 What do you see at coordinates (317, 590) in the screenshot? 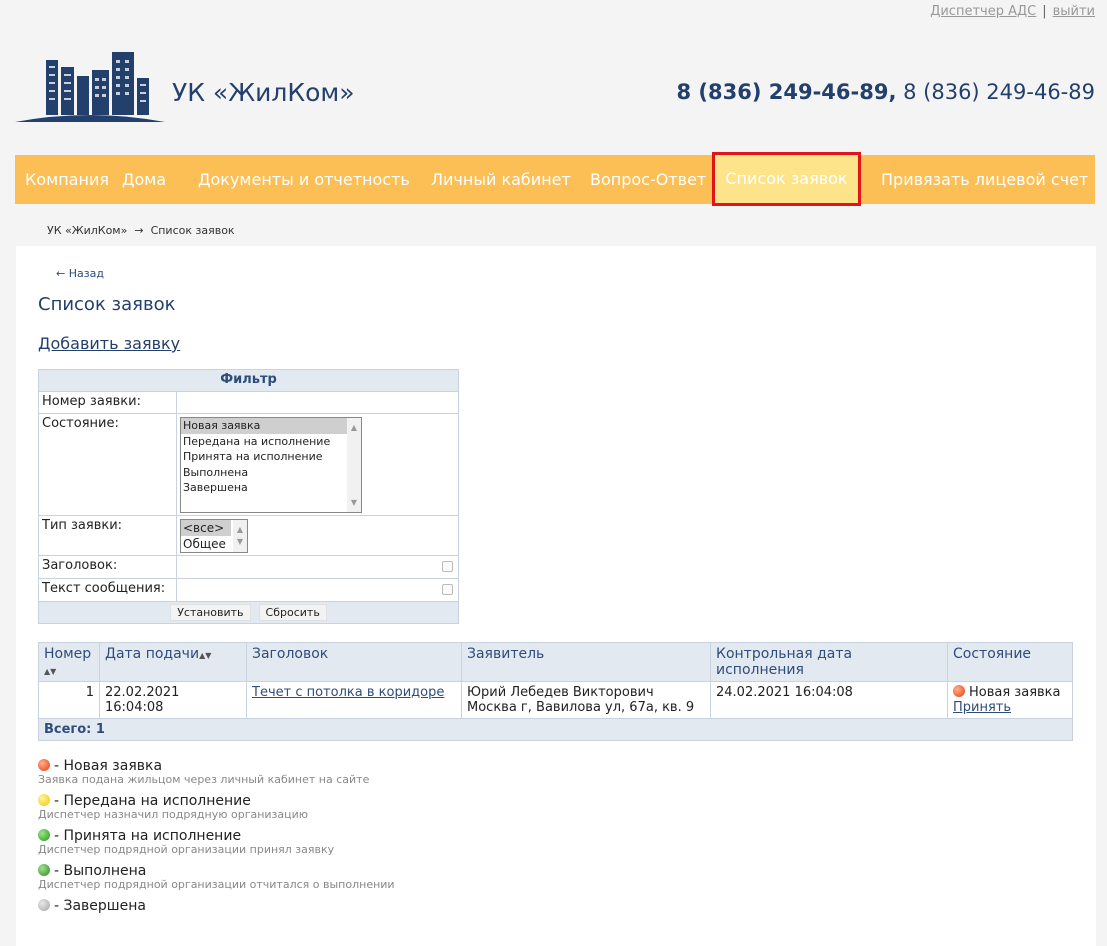
I see `filter-message-input` at bounding box center [317, 590].